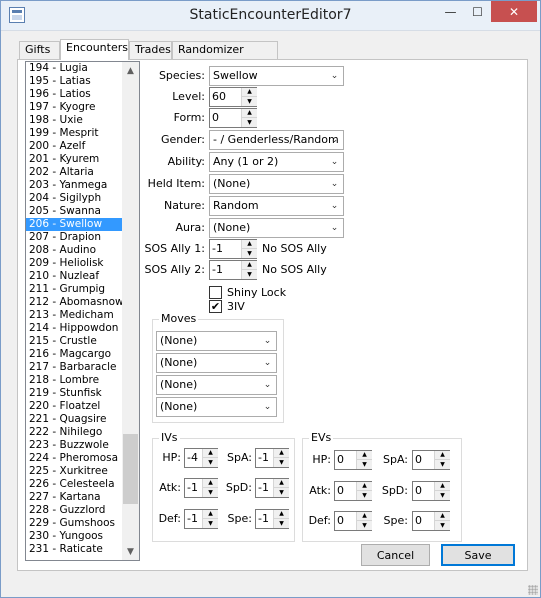 This screenshot has width=541, height=598. What do you see at coordinates (74, 328) in the screenshot?
I see `list-item: 214 - Hippowdon` at bounding box center [74, 328].